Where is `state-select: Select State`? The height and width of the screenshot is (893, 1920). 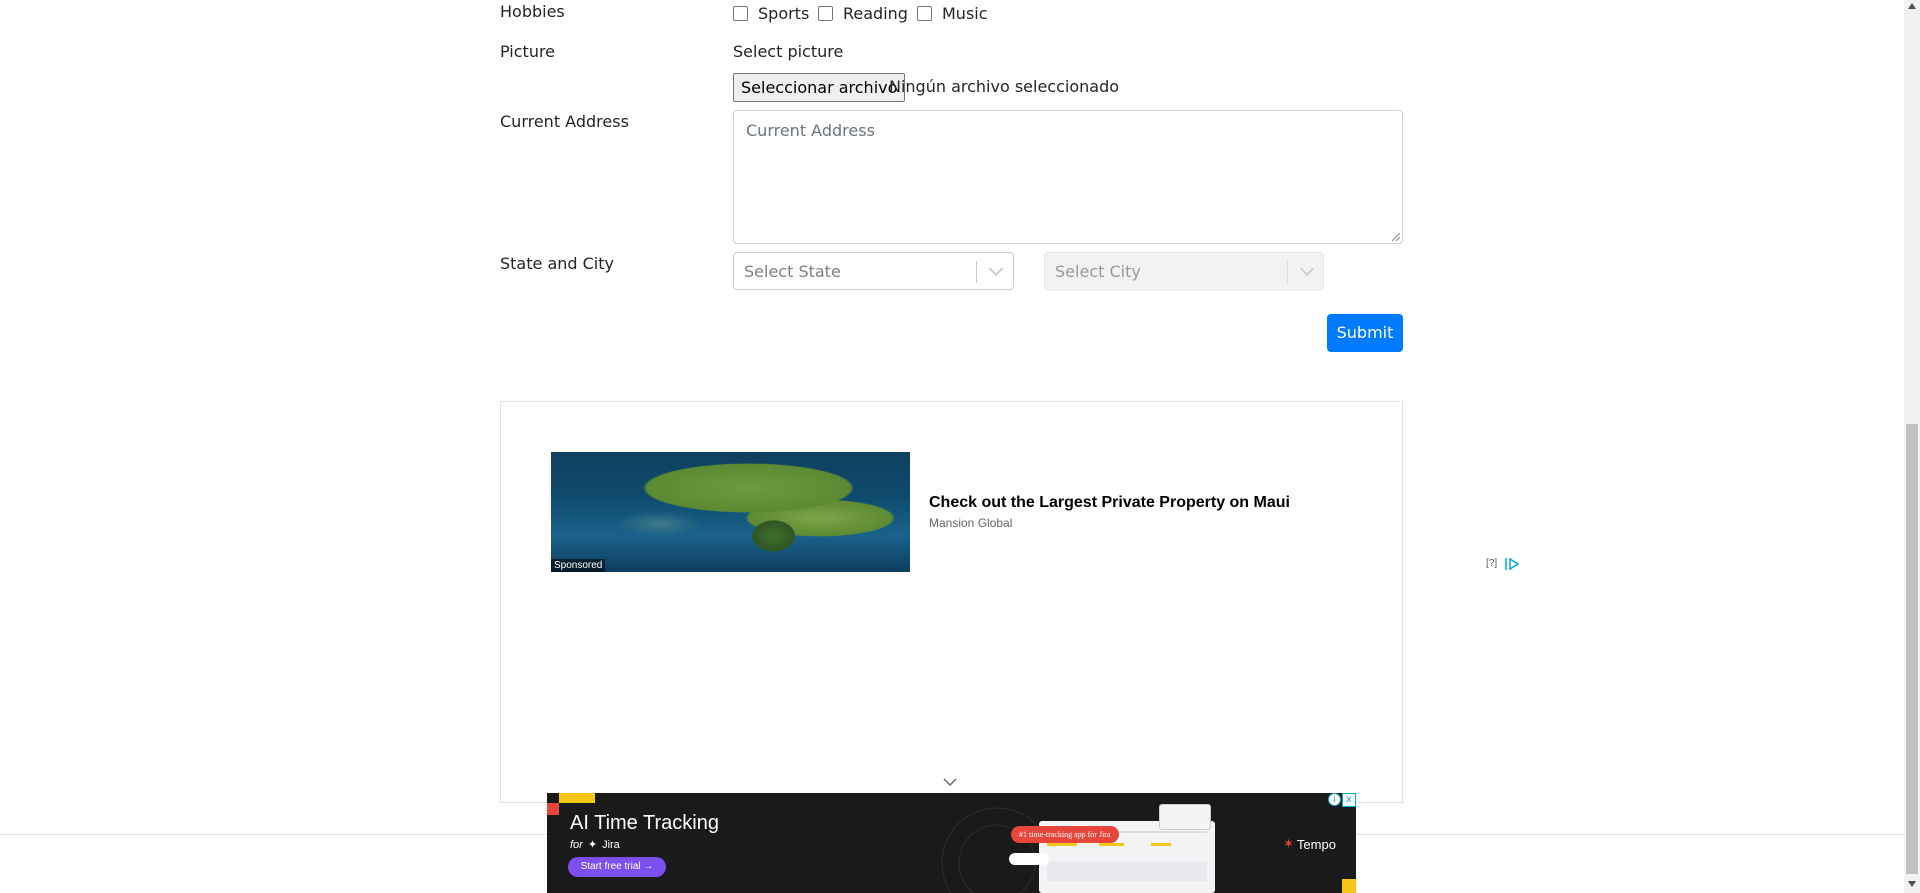
state-select: Select State is located at coordinates (873, 271).